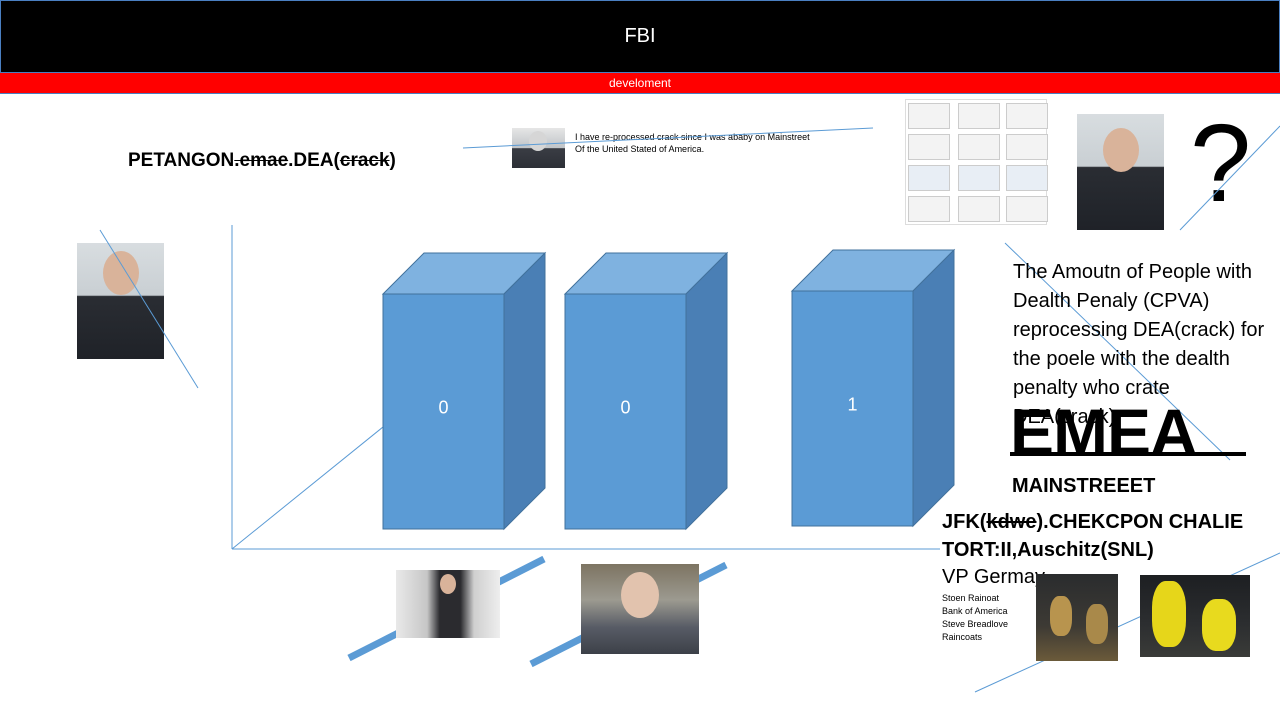  I want to click on jfk-suffix: ).CHEKCPON CHALIE, so click(1140, 522).